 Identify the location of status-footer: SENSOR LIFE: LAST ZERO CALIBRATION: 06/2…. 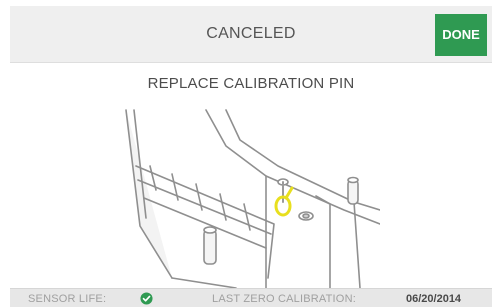
(251, 297).